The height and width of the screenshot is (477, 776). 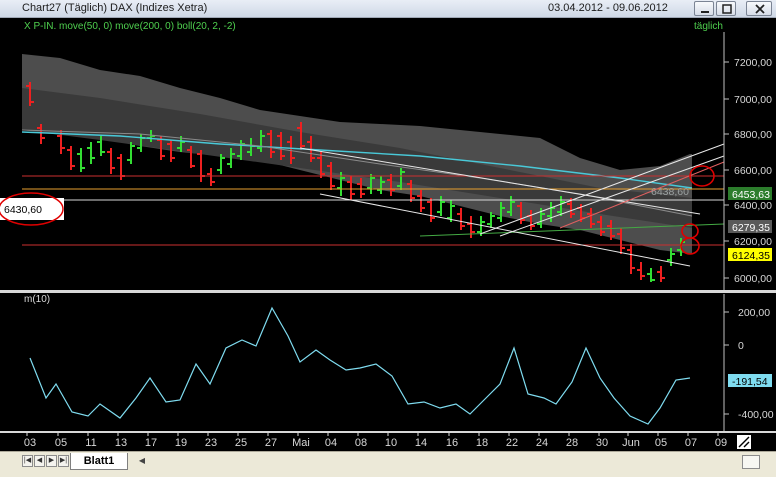 I want to click on close-icon, so click(x=760, y=9).